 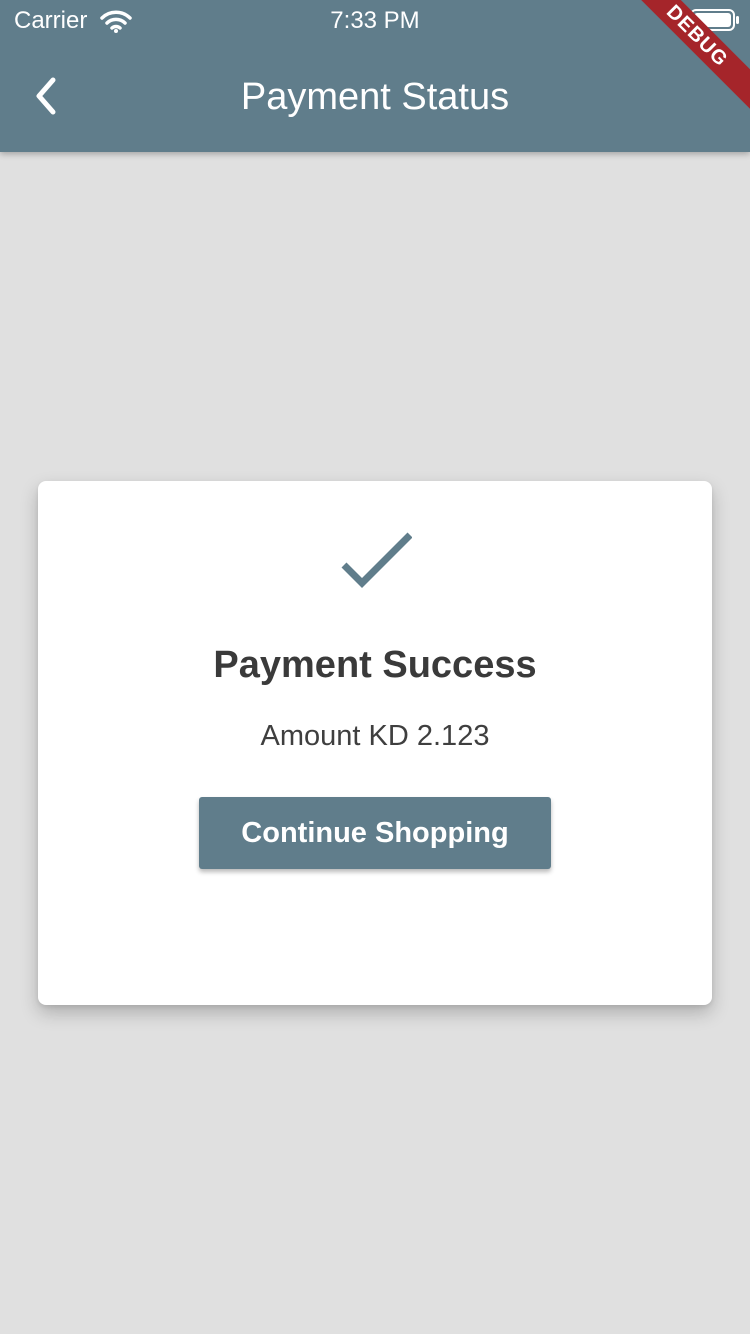 I want to click on app-bar: Carrier 7:33 PM Payment Status, so click(x=375, y=76).